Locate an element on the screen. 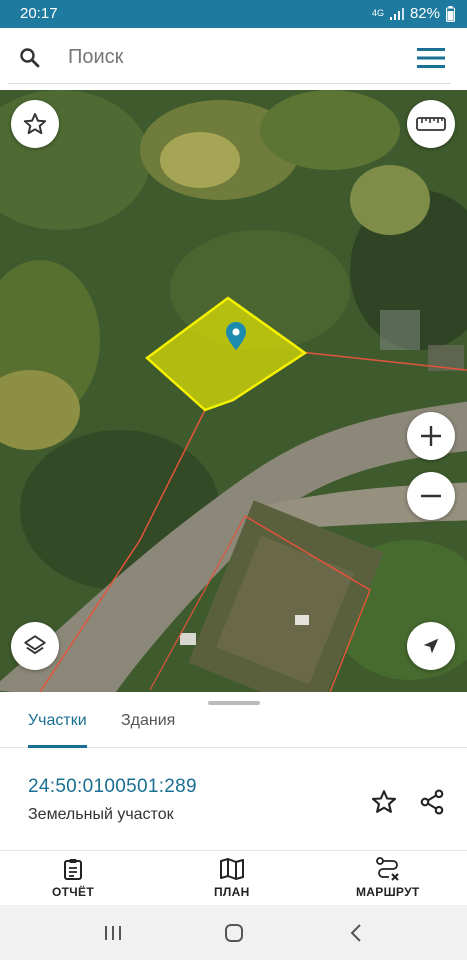 This screenshot has height=960, width=467. layers-icon is located at coordinates (35, 645).